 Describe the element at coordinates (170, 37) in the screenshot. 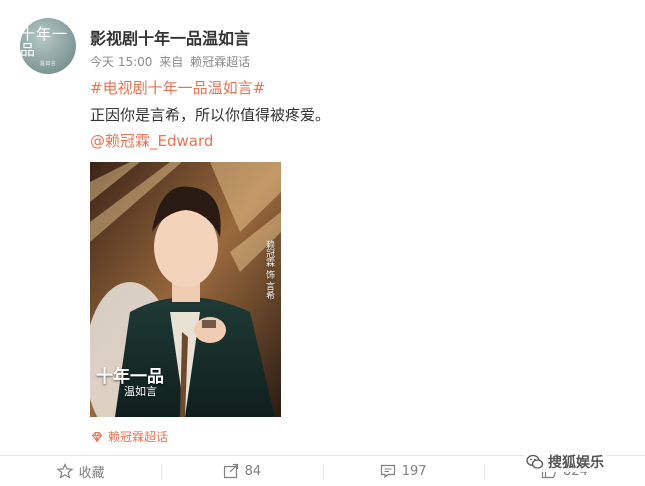

I see `username: 影视剧十年一品温如言` at that location.